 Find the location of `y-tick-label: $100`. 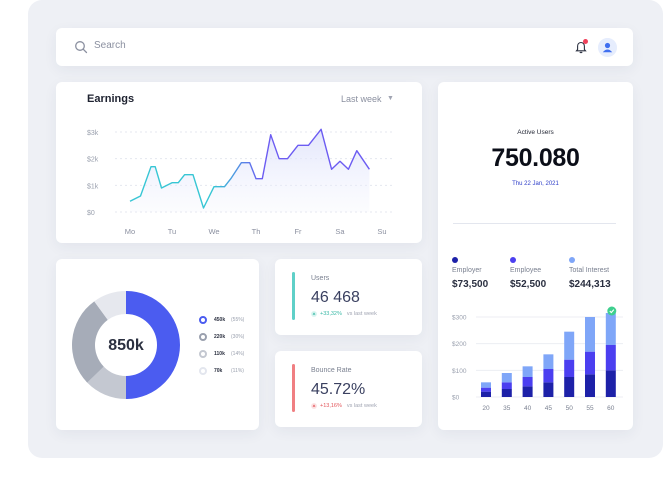

y-tick-label: $100 is located at coordinates (459, 371).